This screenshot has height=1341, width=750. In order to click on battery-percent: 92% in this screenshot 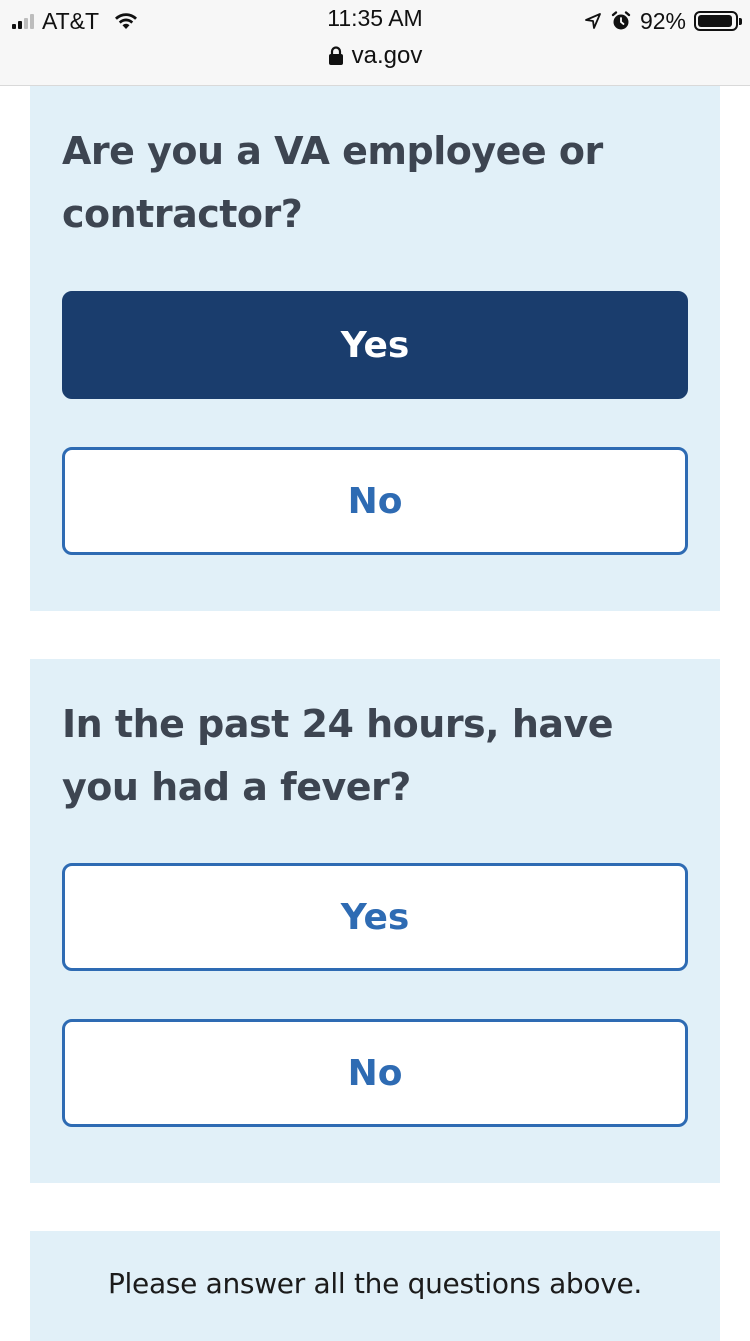, I will do `click(662, 20)`.